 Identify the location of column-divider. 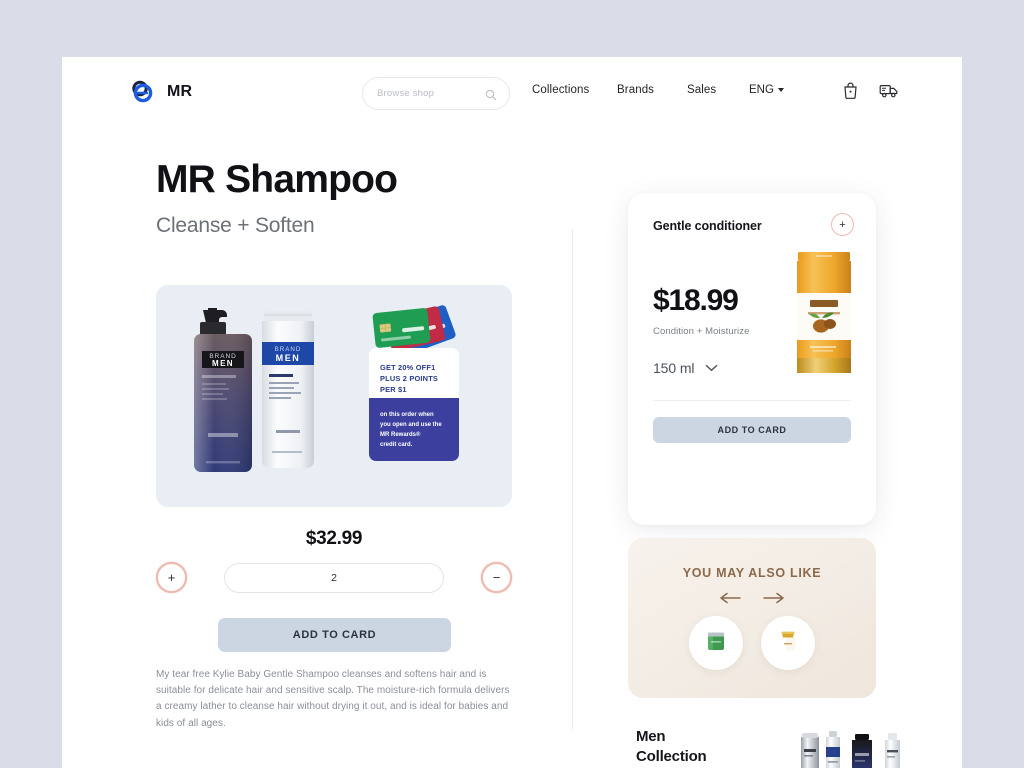
(572, 479).